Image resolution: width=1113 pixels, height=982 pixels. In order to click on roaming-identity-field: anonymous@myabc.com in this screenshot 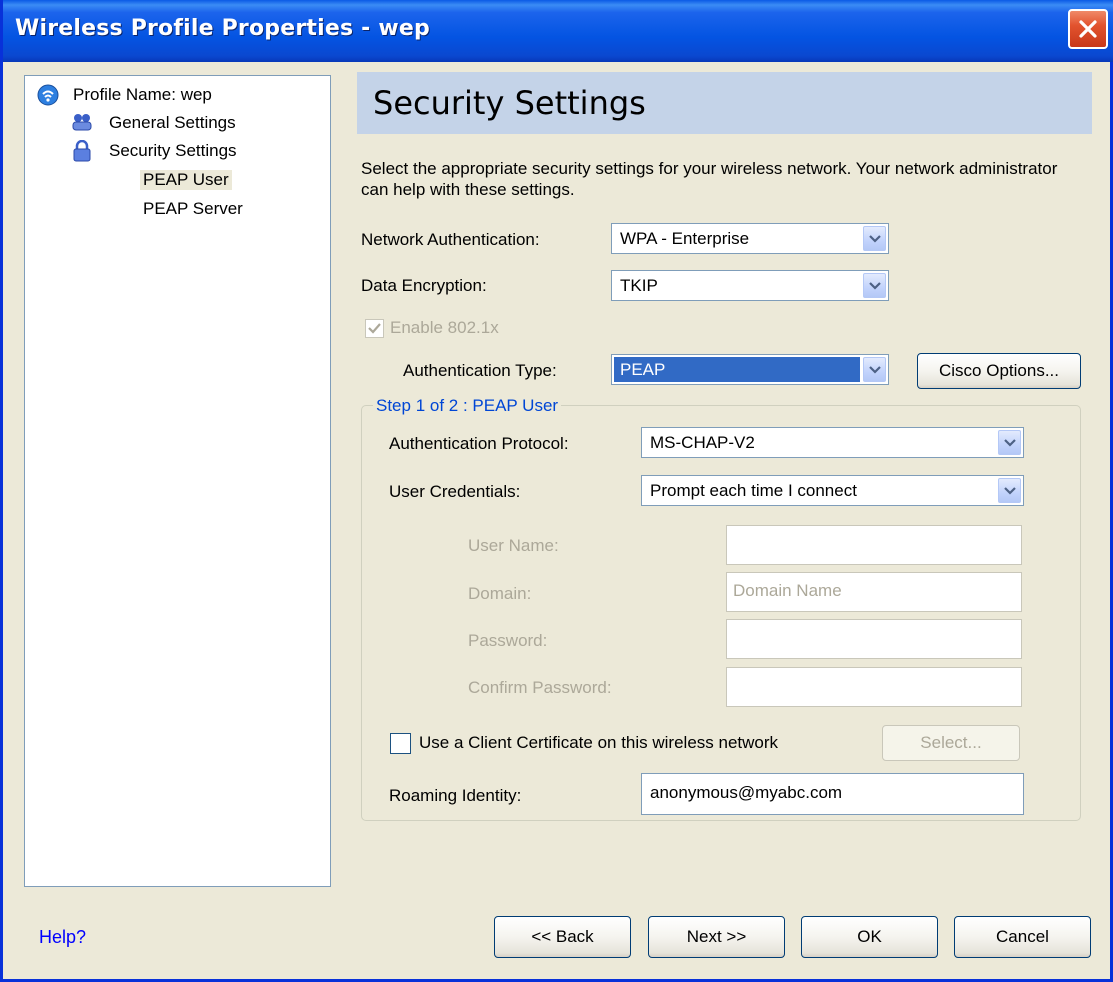, I will do `click(832, 794)`.